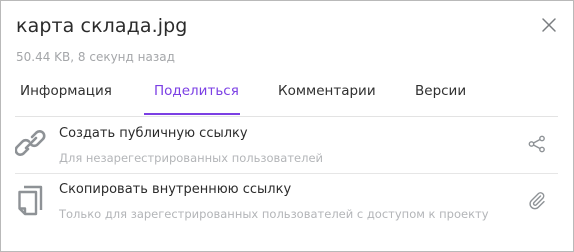  I want to click on tab-bar: Информация Поделиться Комментарии Версии, so click(287, 99).